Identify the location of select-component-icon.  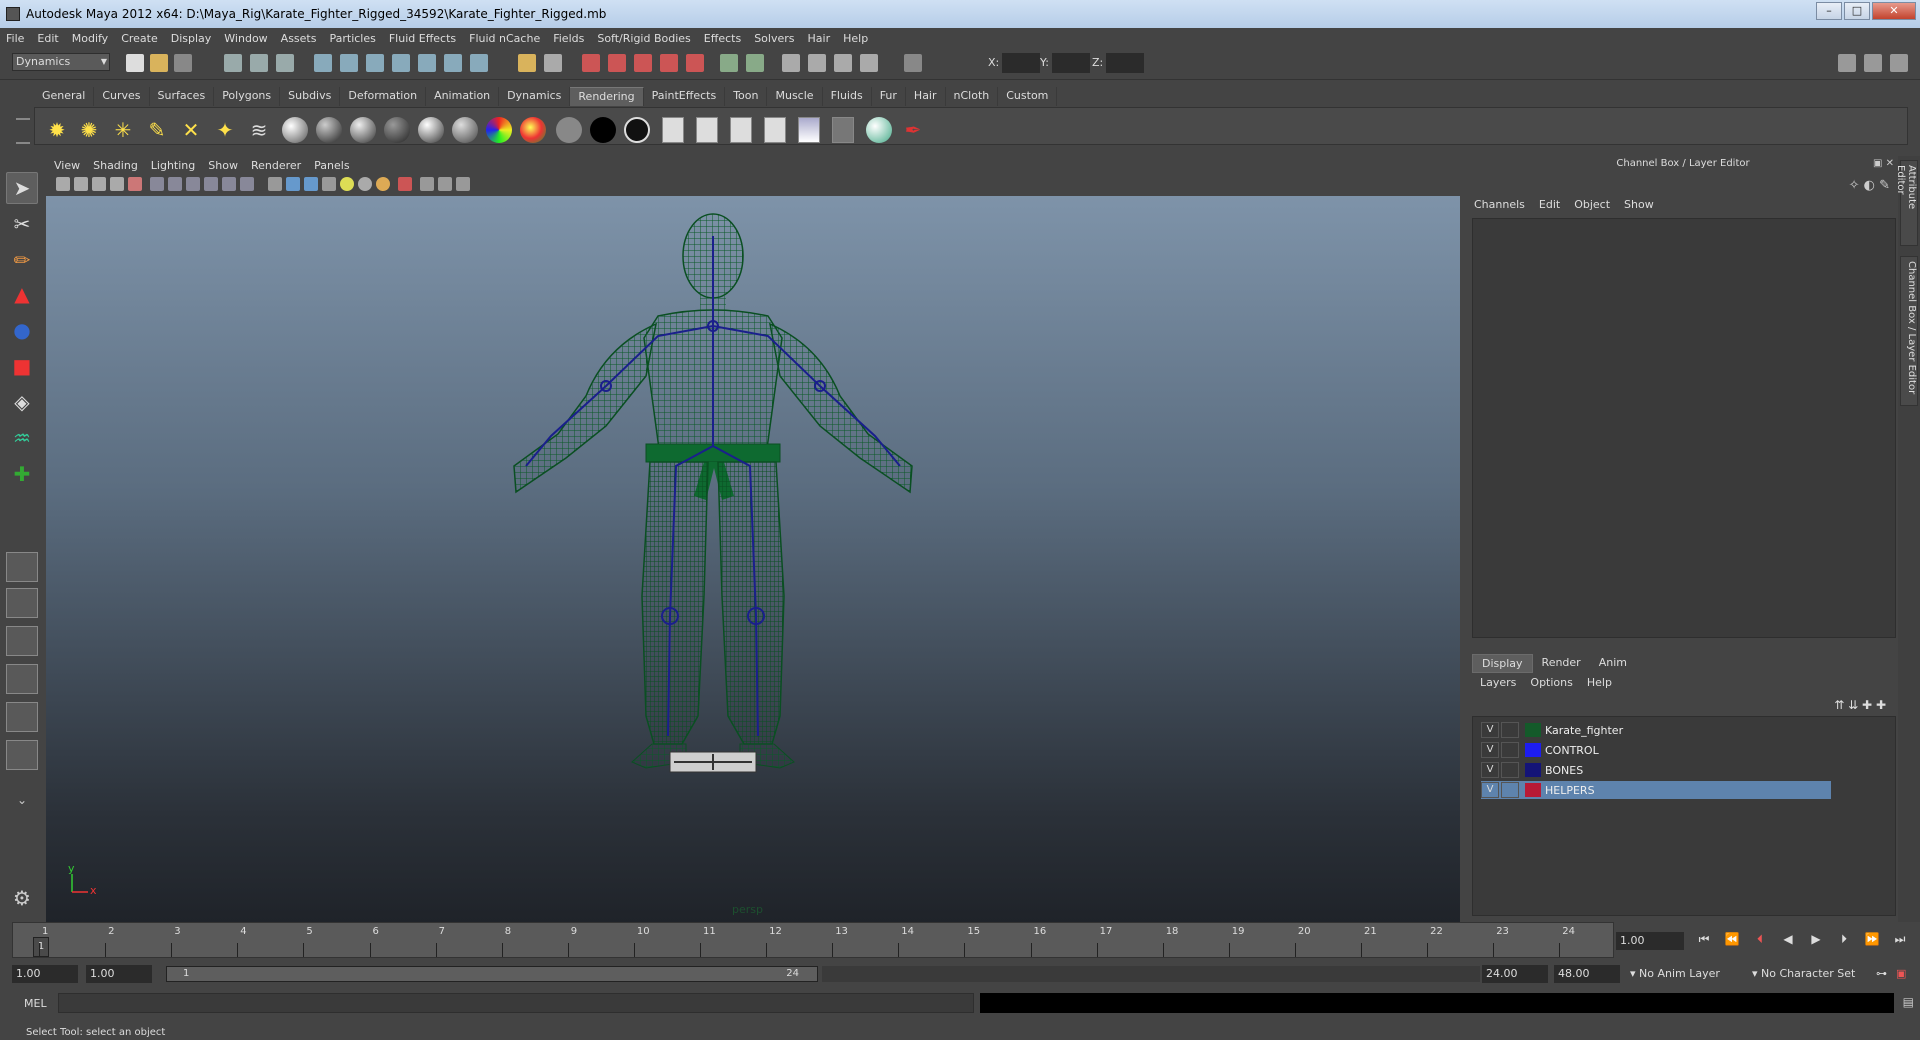
(285, 63).